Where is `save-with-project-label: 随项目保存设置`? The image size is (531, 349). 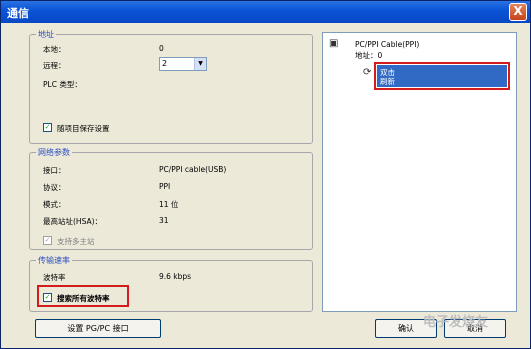
save-with-project-label: 随项目保存设置 is located at coordinates (83, 128).